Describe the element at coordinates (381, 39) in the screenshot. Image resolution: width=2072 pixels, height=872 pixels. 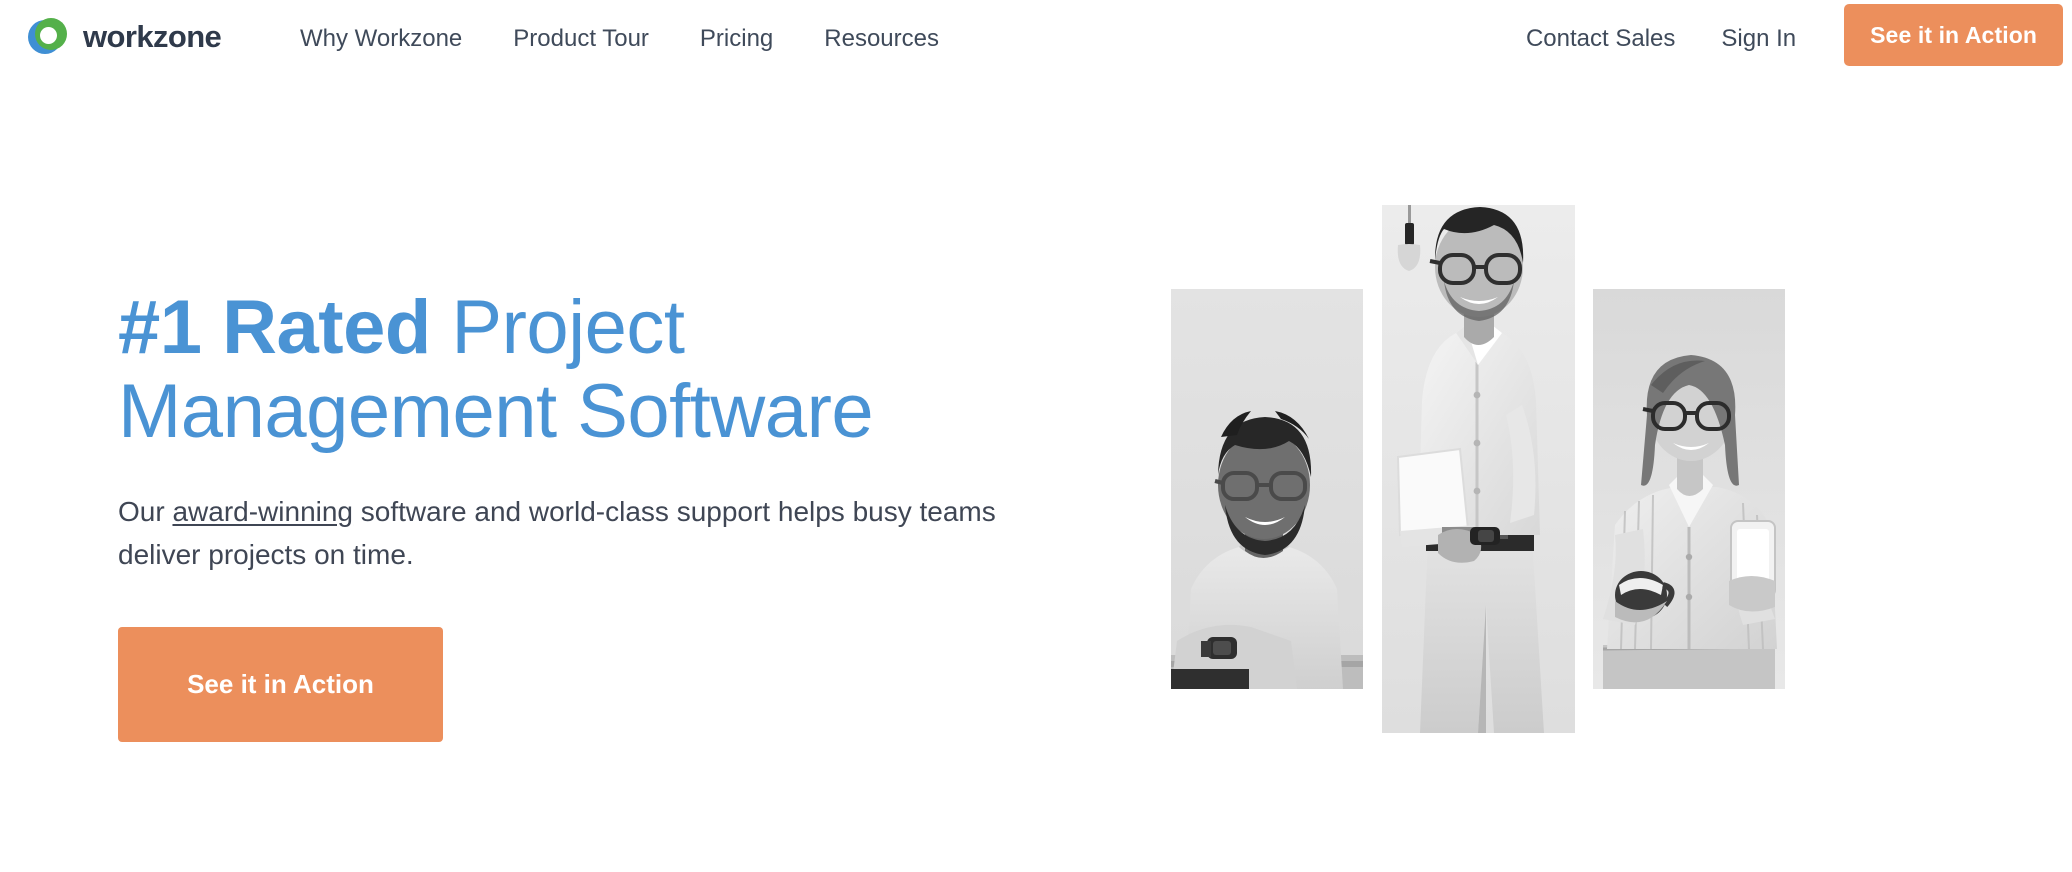
I see `nav-item-why-workzone: Why Workzone` at that location.